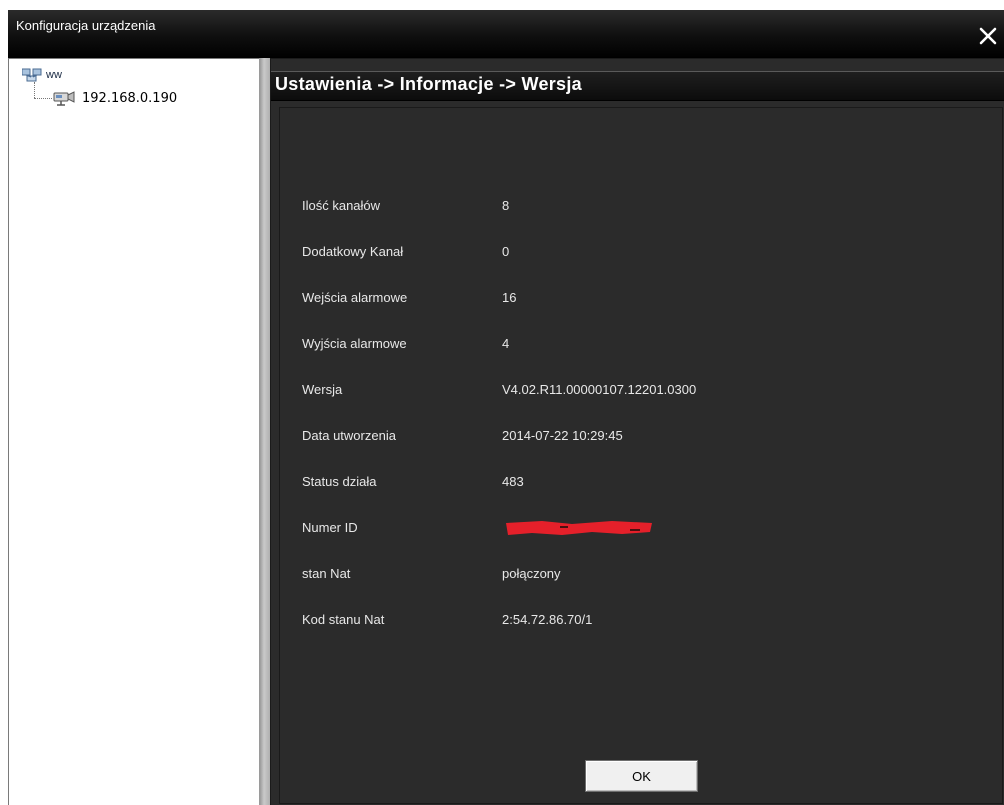 This screenshot has width=1004, height=805. I want to click on info-value: 4, so click(506, 343).